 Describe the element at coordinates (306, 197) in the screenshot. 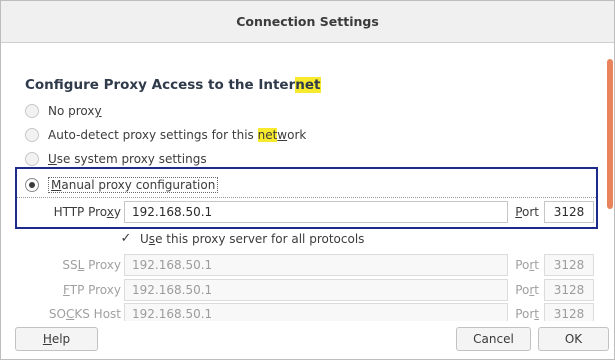

I see `separator` at that location.